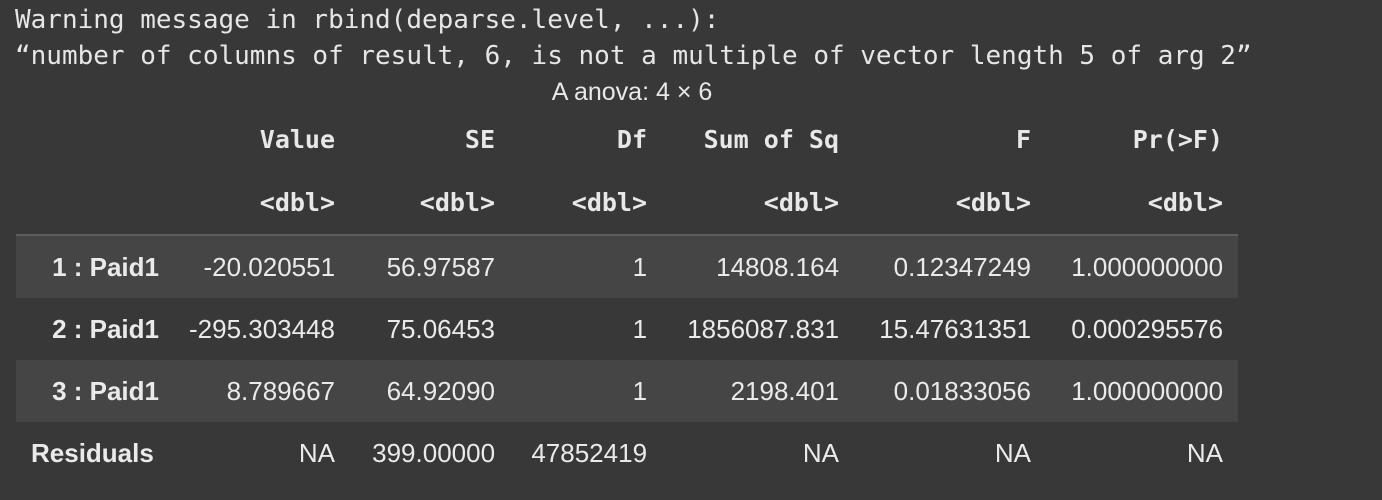 The width and height of the screenshot is (1382, 500). Describe the element at coordinates (955, 328) in the screenshot. I see `table-cell: 15.47631351` at that location.